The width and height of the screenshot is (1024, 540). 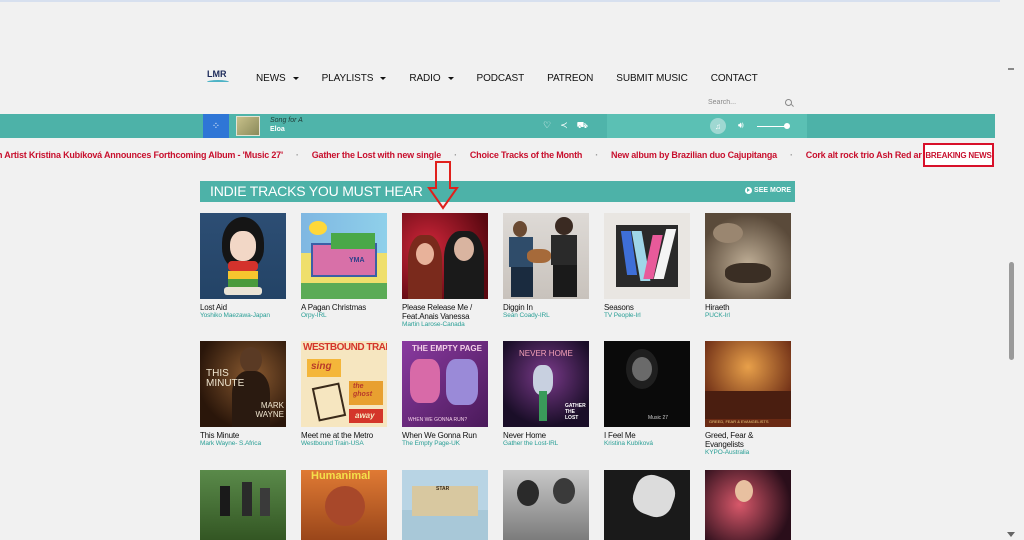 I want to click on cart-icon: ⛟, so click(x=582, y=126).